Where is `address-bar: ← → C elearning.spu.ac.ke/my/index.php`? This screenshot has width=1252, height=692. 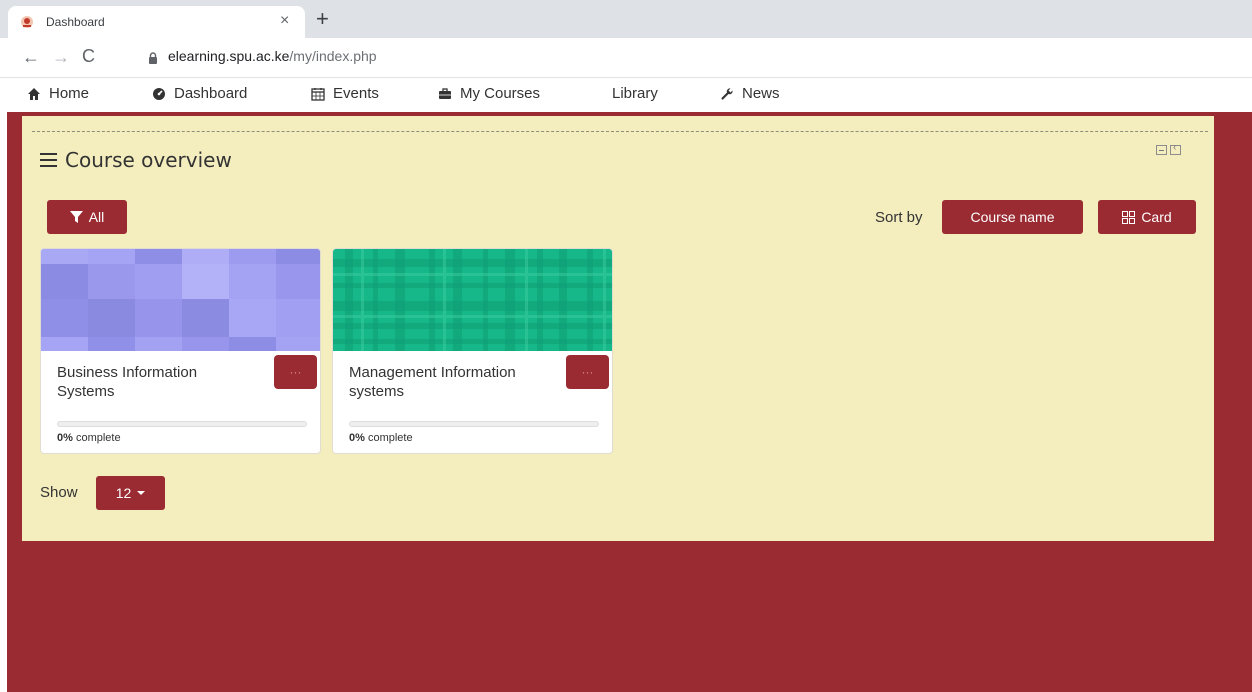
address-bar: ← → C elearning.spu.ac.ke/my/index.php is located at coordinates (626, 58).